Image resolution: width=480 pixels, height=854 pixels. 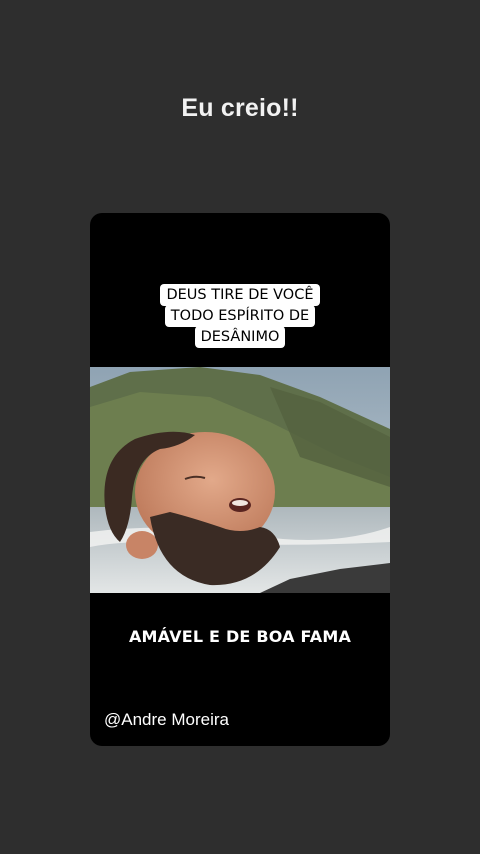 I want to click on video-label-line-2: TODO ESPÍRITO DE, so click(x=240, y=316).